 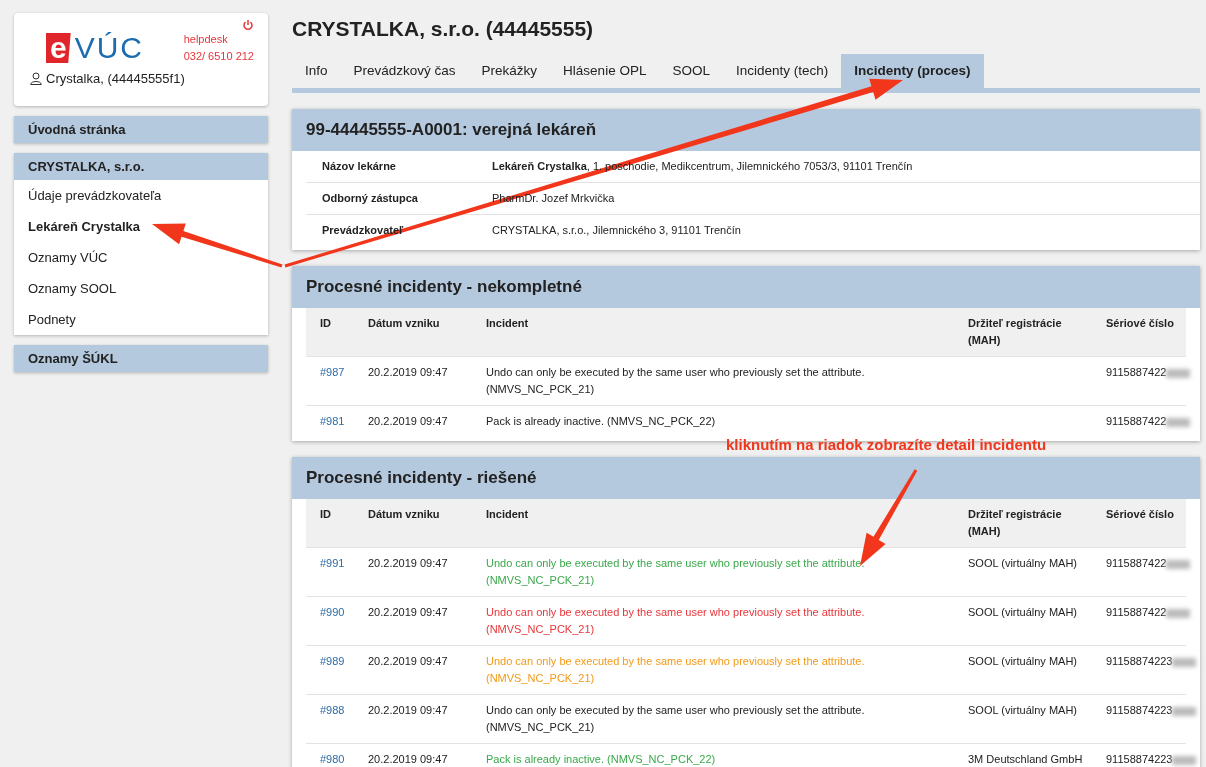 What do you see at coordinates (141, 257) in the screenshot?
I see `sidebar-item: Oznamy VÚC` at bounding box center [141, 257].